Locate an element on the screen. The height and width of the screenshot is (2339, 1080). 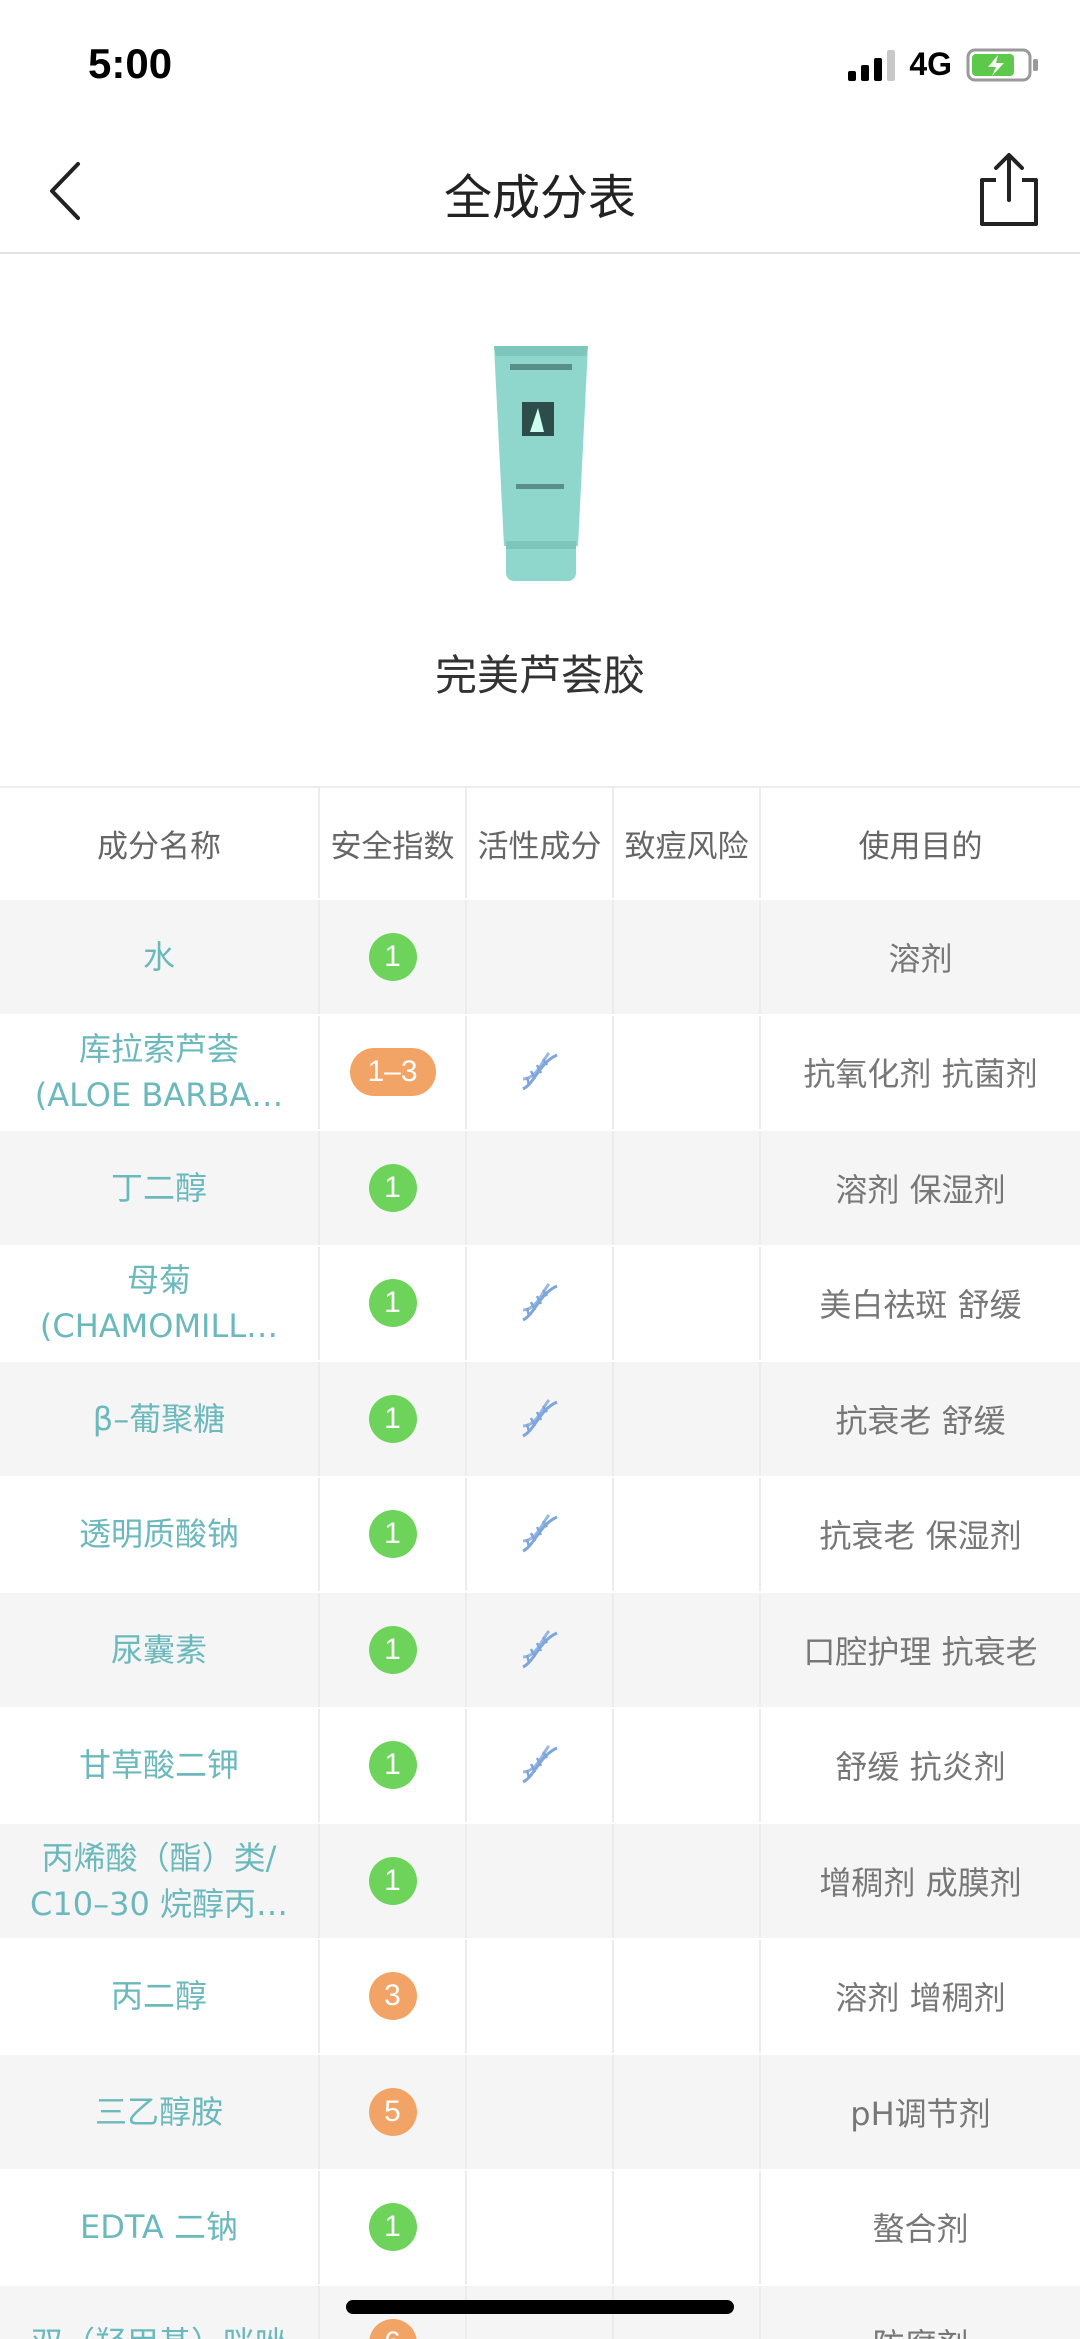
ingredient-name: 尿囊素 is located at coordinates (159, 1650).